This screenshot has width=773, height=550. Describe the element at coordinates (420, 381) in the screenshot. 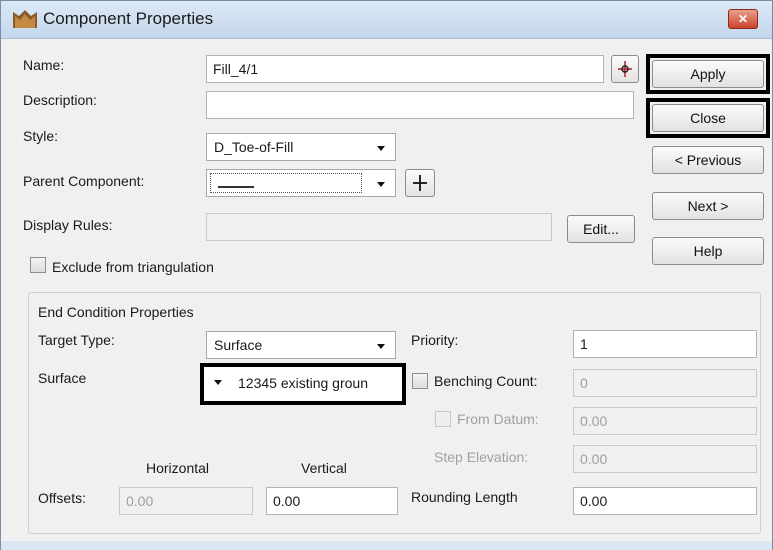

I see `benching-count-checkbox` at that location.